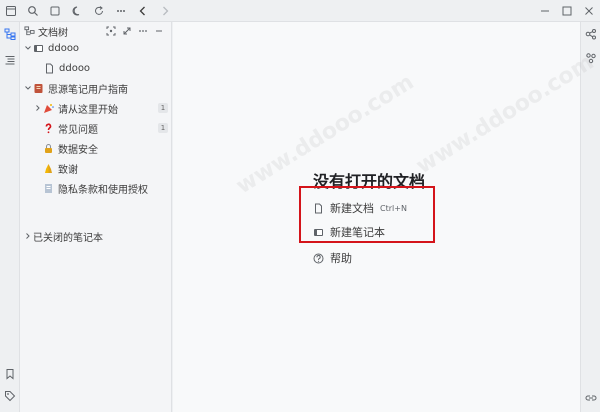 This screenshot has height=412, width=600. I want to click on question-mark-icon, so click(48, 128).